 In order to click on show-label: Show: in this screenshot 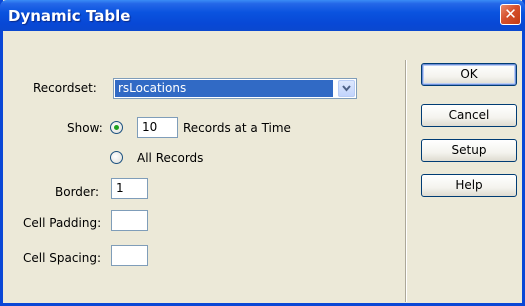, I will do `click(85, 128)`.